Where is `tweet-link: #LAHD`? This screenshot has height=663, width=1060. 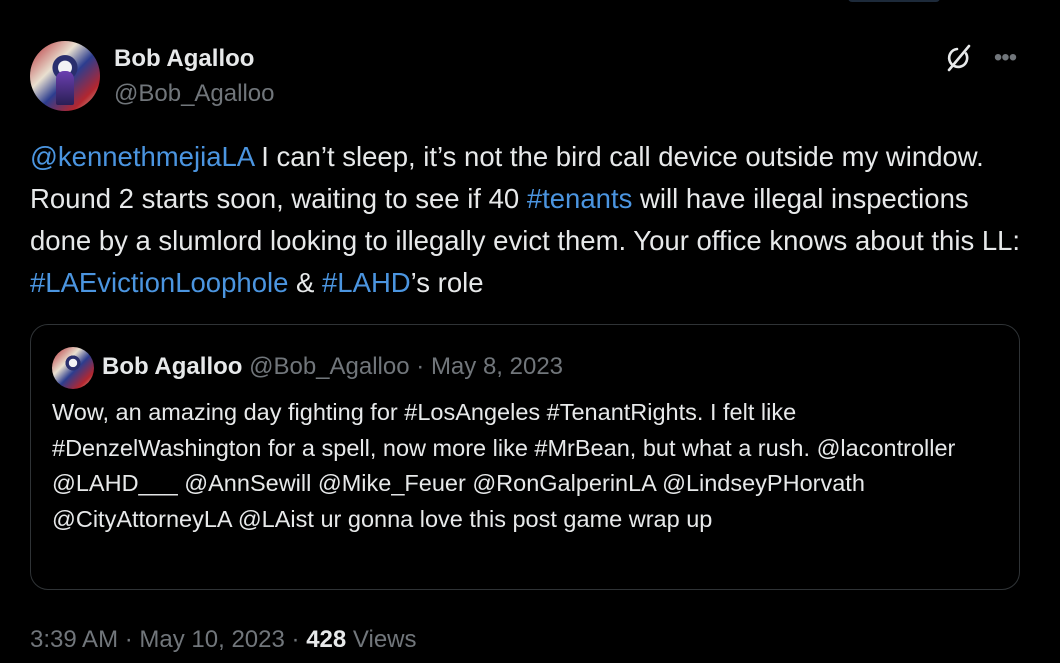 tweet-link: #LAHD is located at coordinates (366, 282).